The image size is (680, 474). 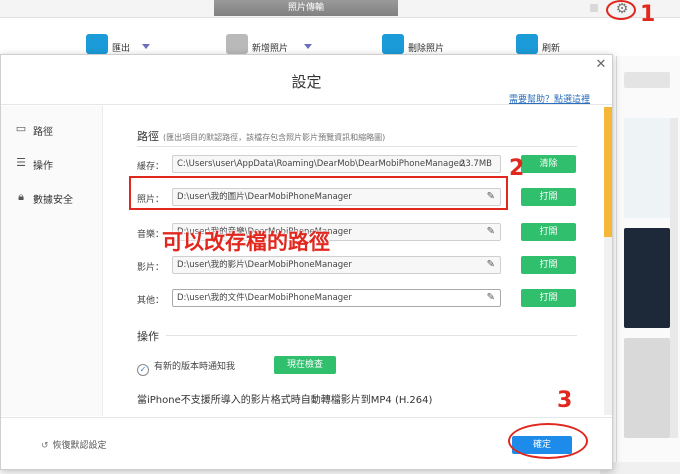 What do you see at coordinates (551, 49) in the screenshot?
I see `refresh-label: 刷新` at bounding box center [551, 49].